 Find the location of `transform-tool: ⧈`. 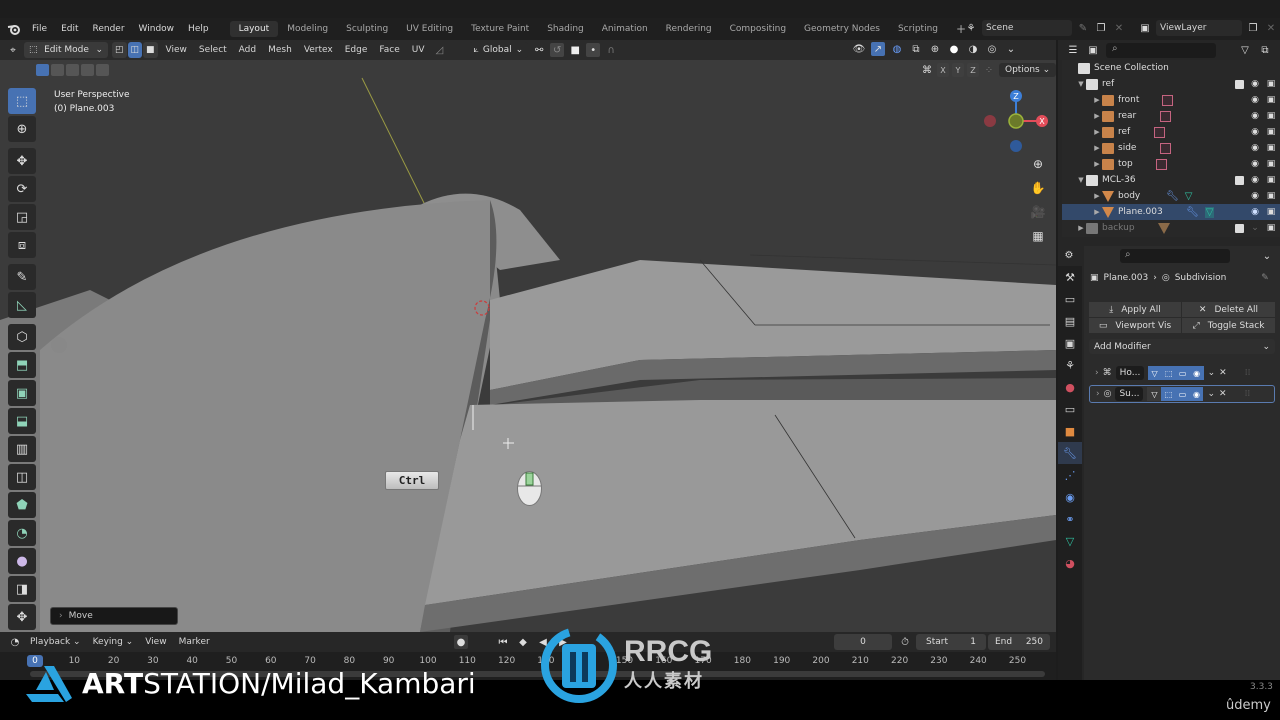

transform-tool: ⧈ is located at coordinates (22, 245).